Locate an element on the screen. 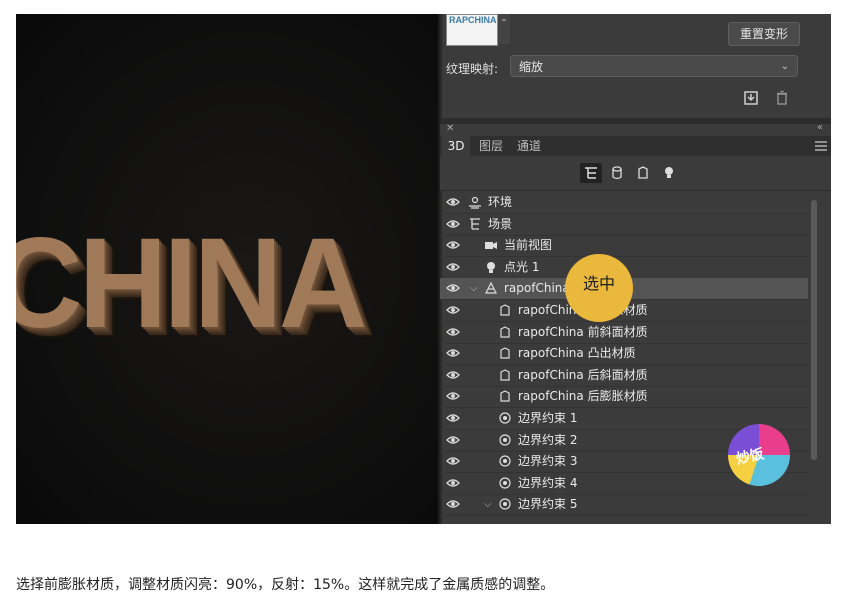  tree-row-label: 边界约束 4 is located at coordinates (548, 482).